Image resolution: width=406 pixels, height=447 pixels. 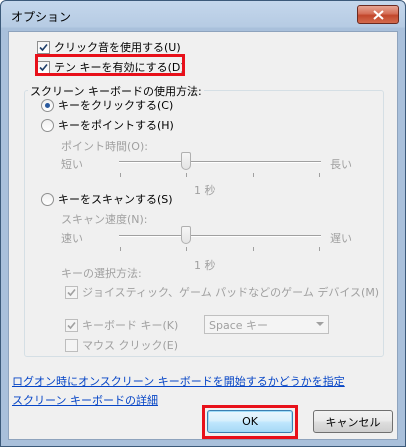 I want to click on hover-short-label: 短い, so click(x=72, y=164).